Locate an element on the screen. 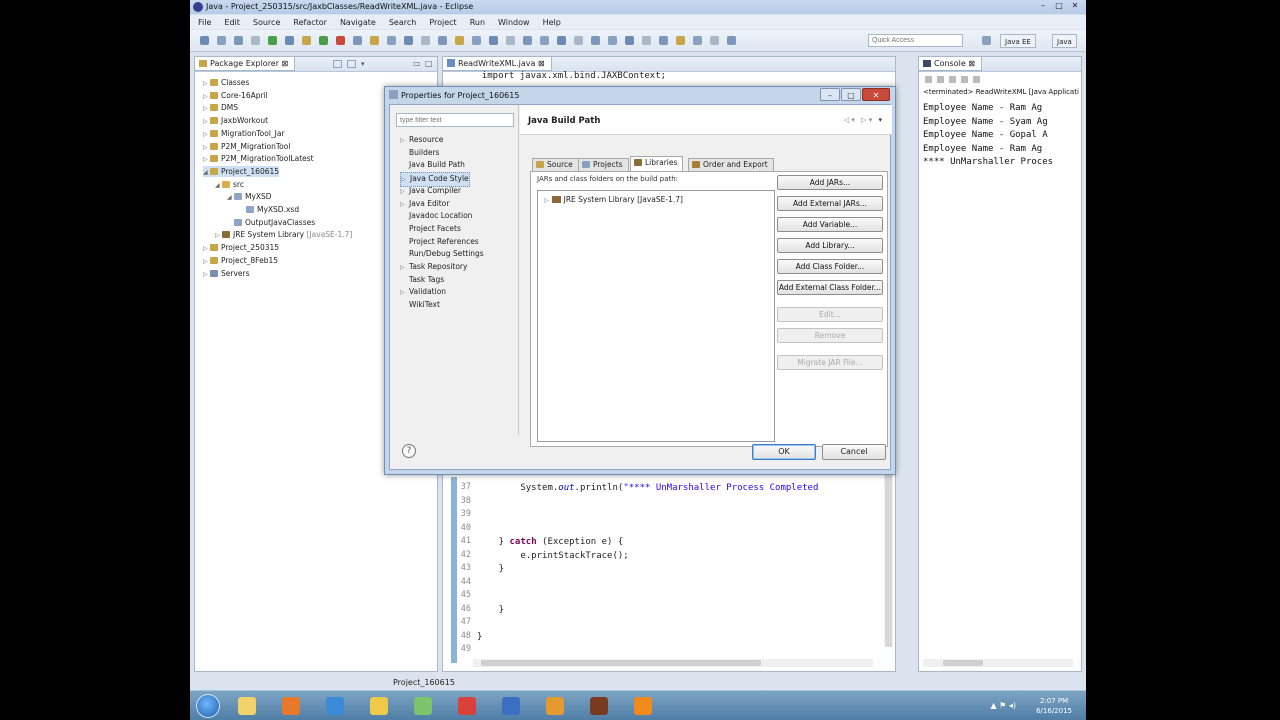 This screenshot has width=1280, height=720. pin-console-icon is located at coordinates (976, 79).